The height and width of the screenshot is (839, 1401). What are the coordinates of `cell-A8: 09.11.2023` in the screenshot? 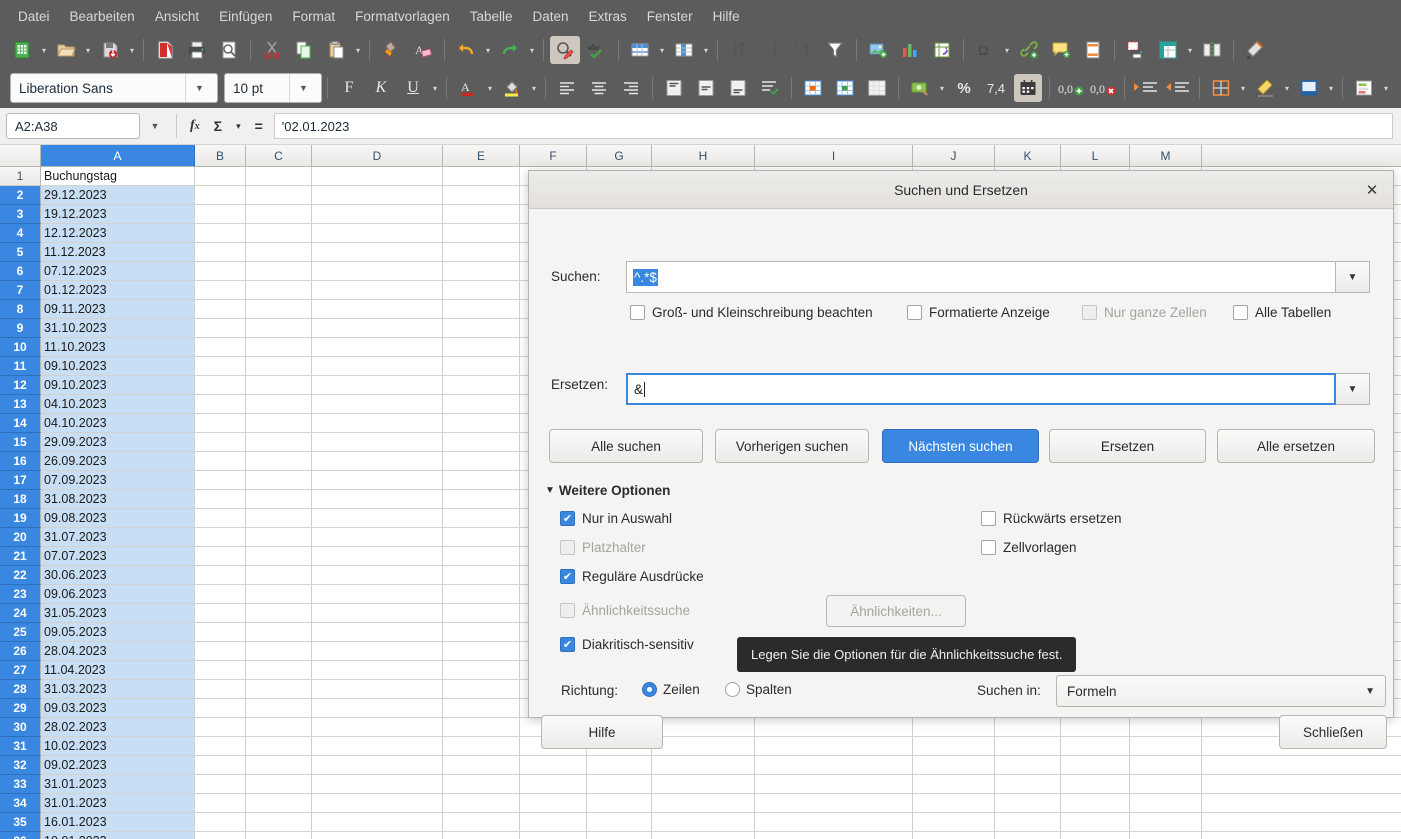 It's located at (118, 309).